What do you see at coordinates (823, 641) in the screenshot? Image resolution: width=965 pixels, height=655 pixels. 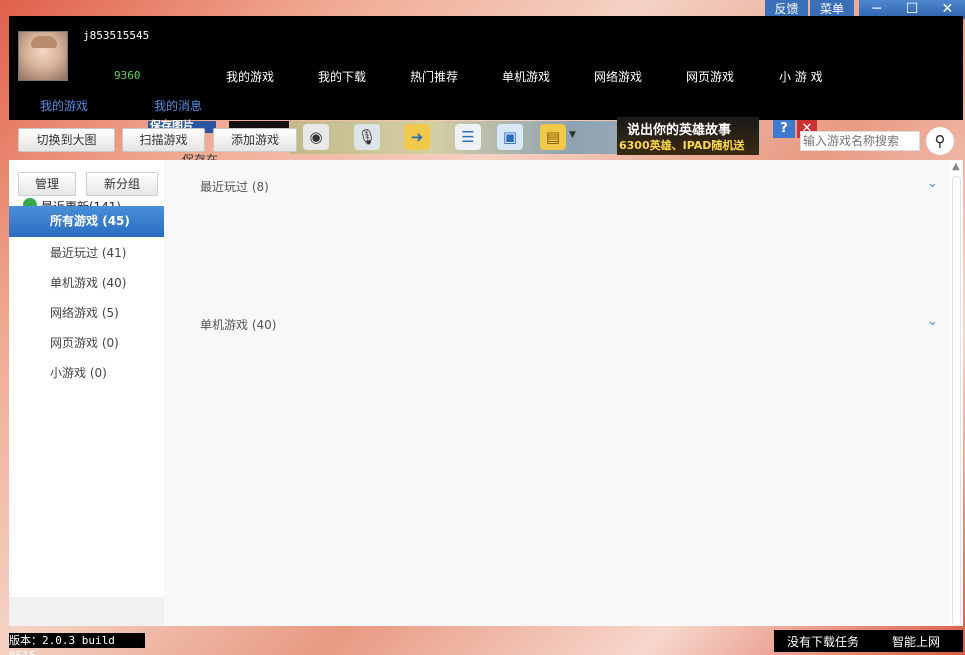 I see `download-status: 没有下载任务` at bounding box center [823, 641].